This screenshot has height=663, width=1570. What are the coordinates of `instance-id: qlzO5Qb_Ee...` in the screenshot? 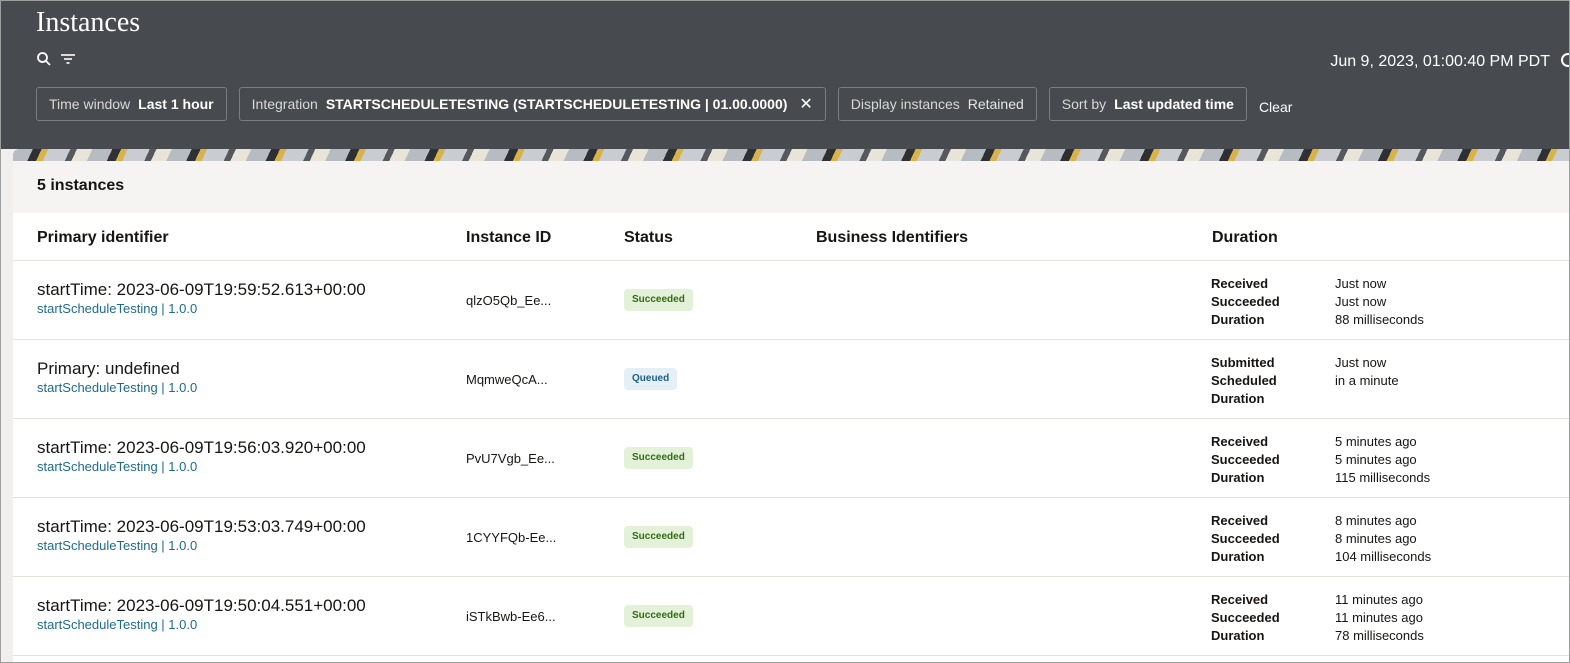 It's located at (508, 300).